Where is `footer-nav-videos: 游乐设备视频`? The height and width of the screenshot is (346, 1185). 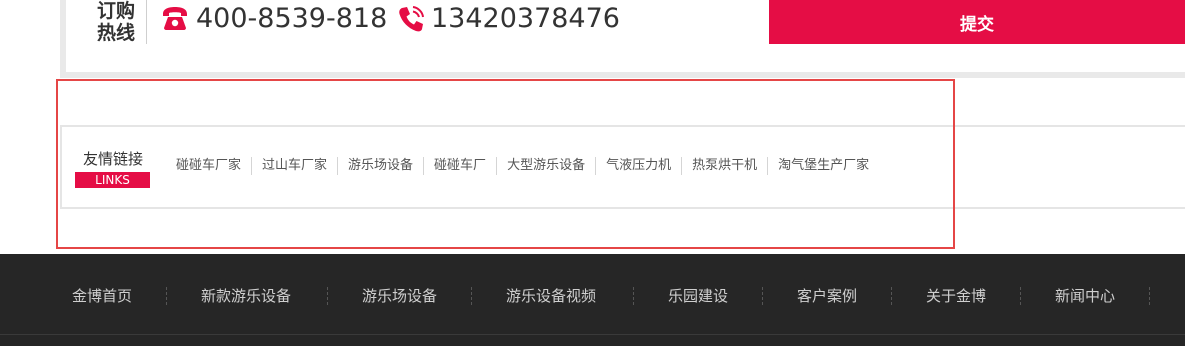 footer-nav-videos: 游乐设备视频 is located at coordinates (551, 296).